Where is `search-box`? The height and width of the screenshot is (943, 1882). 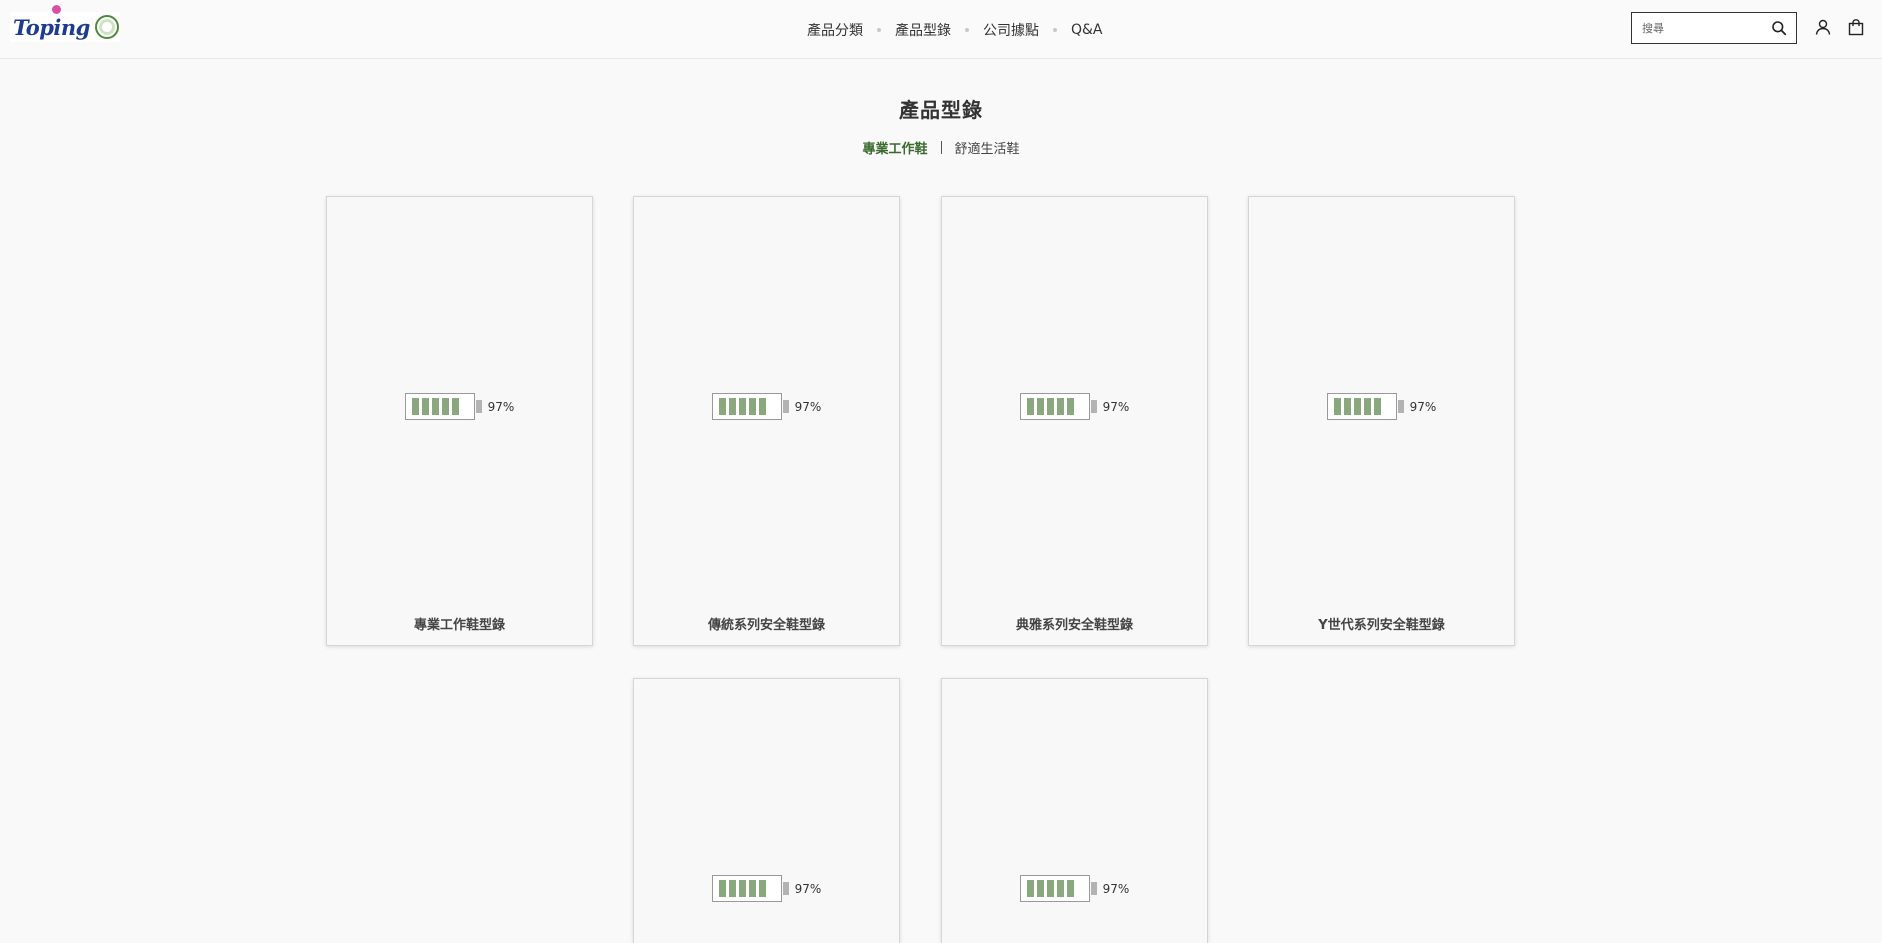 search-box is located at coordinates (1714, 28).